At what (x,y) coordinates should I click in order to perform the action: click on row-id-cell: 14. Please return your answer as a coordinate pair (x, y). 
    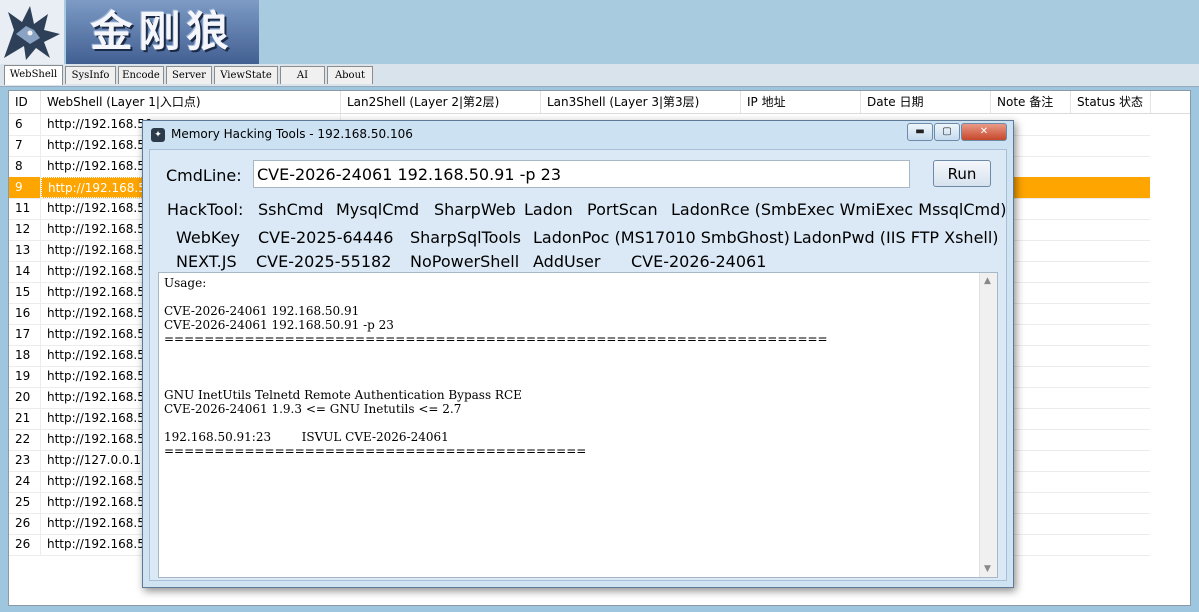
    Looking at the image, I should click on (25, 271).